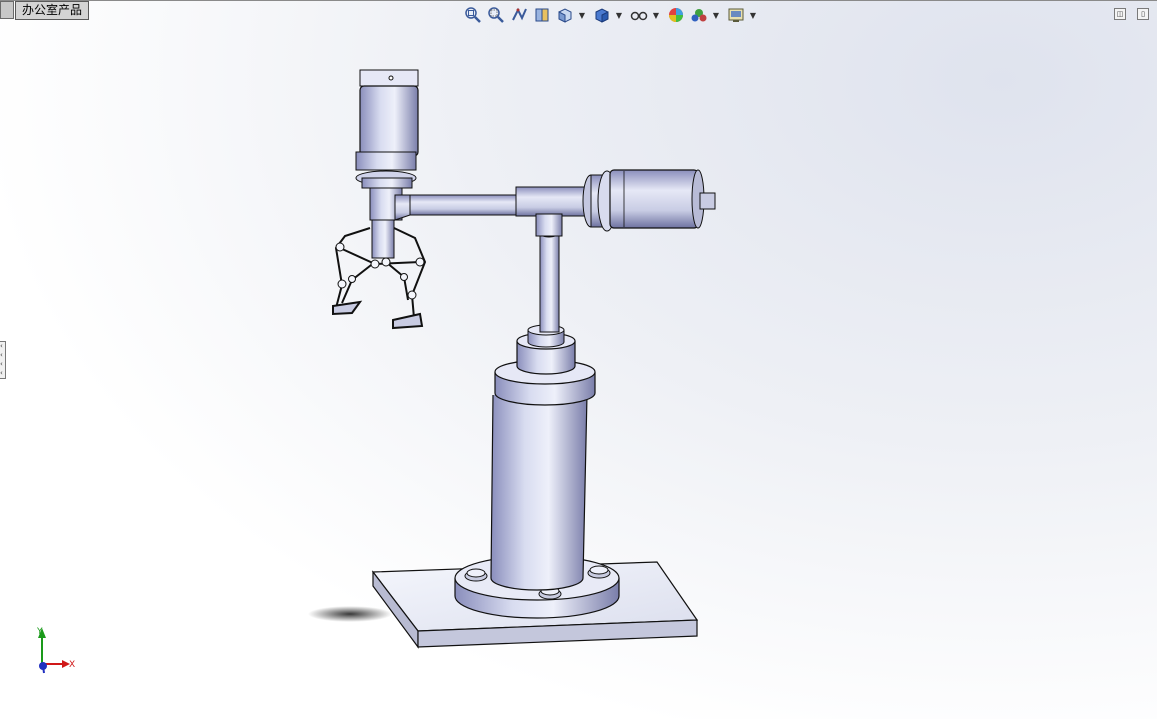 Image resolution: width=1157 pixels, height=719 pixels. Describe the element at coordinates (549, 279) in the screenshot. I see `vertical-rod` at that location.